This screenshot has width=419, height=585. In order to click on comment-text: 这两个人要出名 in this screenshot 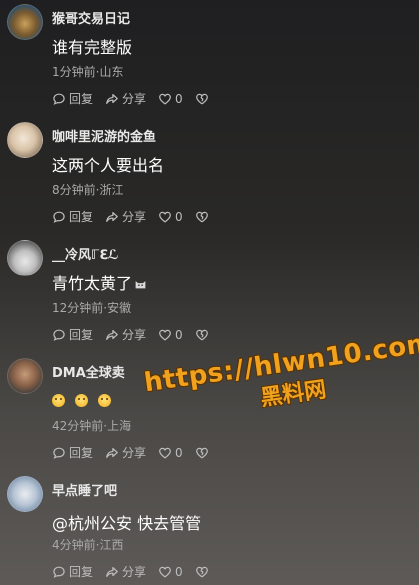, I will do `click(108, 165)`.